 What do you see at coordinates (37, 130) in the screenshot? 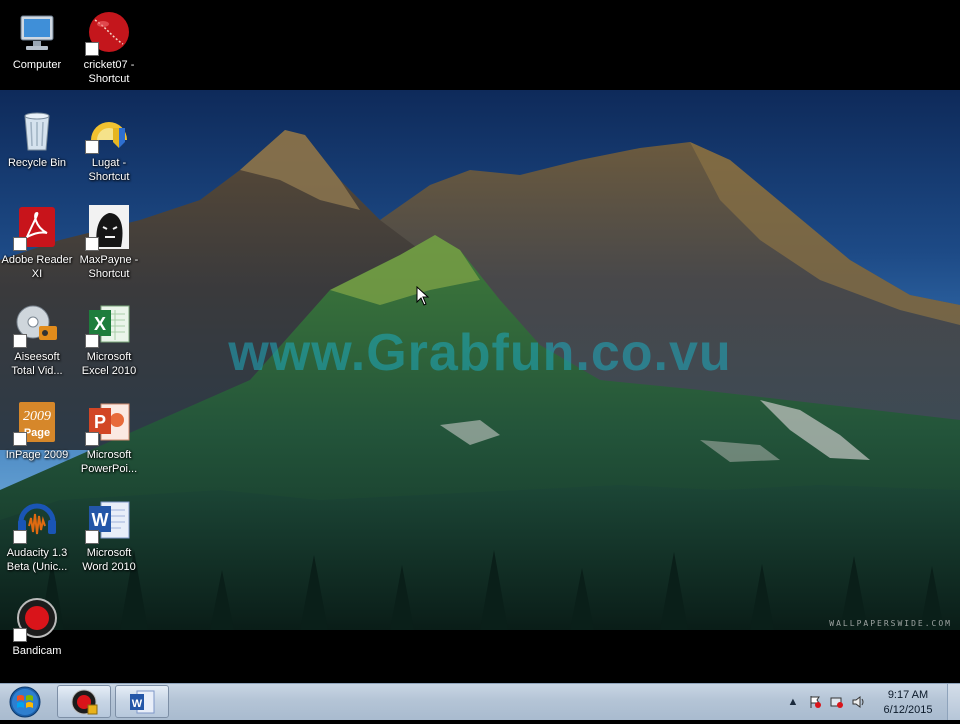
I see `recycle-bin-icon` at bounding box center [37, 130].